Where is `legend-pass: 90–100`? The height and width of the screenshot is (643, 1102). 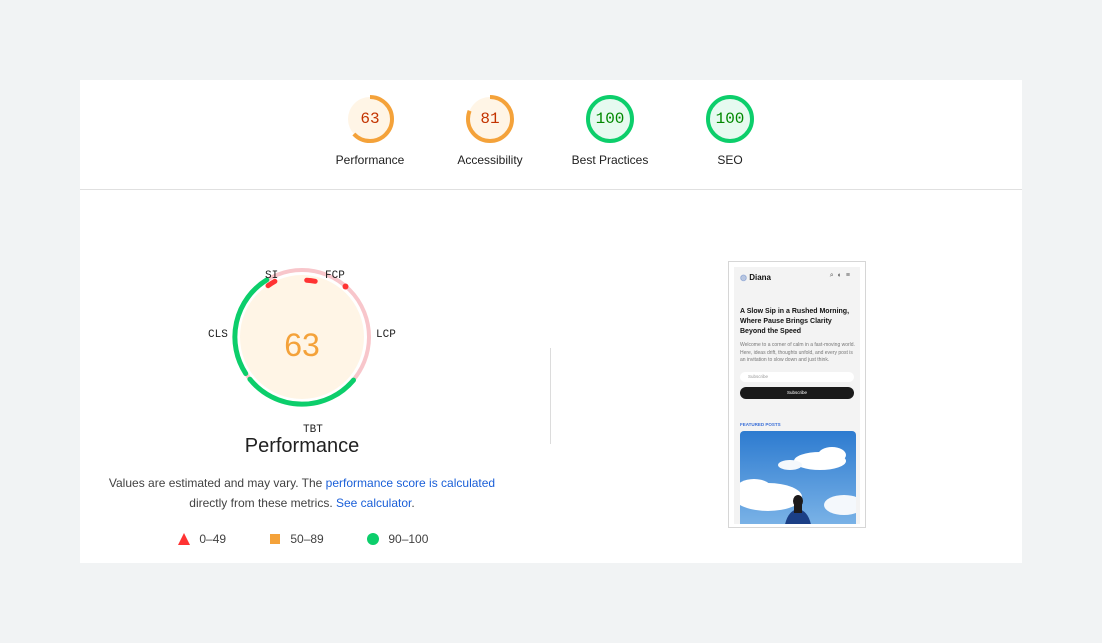 legend-pass: 90–100 is located at coordinates (397, 539).